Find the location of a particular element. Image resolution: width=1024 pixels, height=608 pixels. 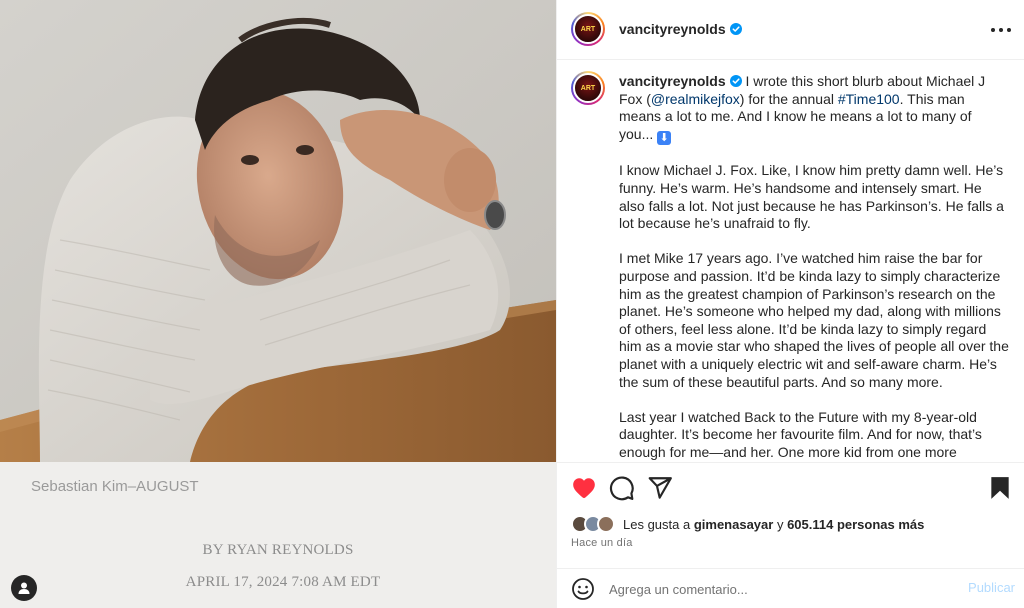

liker-avatars is located at coordinates (595, 524).